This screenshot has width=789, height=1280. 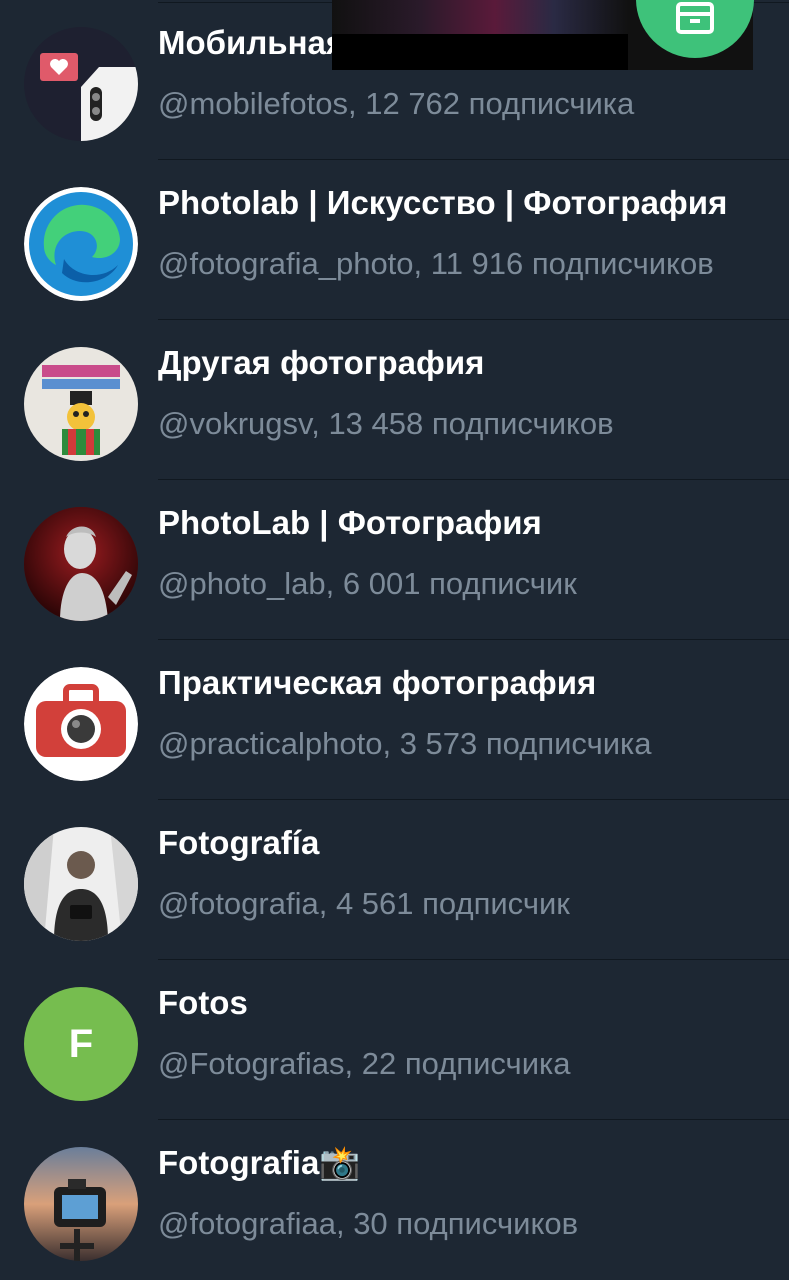 What do you see at coordinates (367, 583) in the screenshot?
I see `channel-subtitle: @photo_lab, 6 001 подписчик` at bounding box center [367, 583].